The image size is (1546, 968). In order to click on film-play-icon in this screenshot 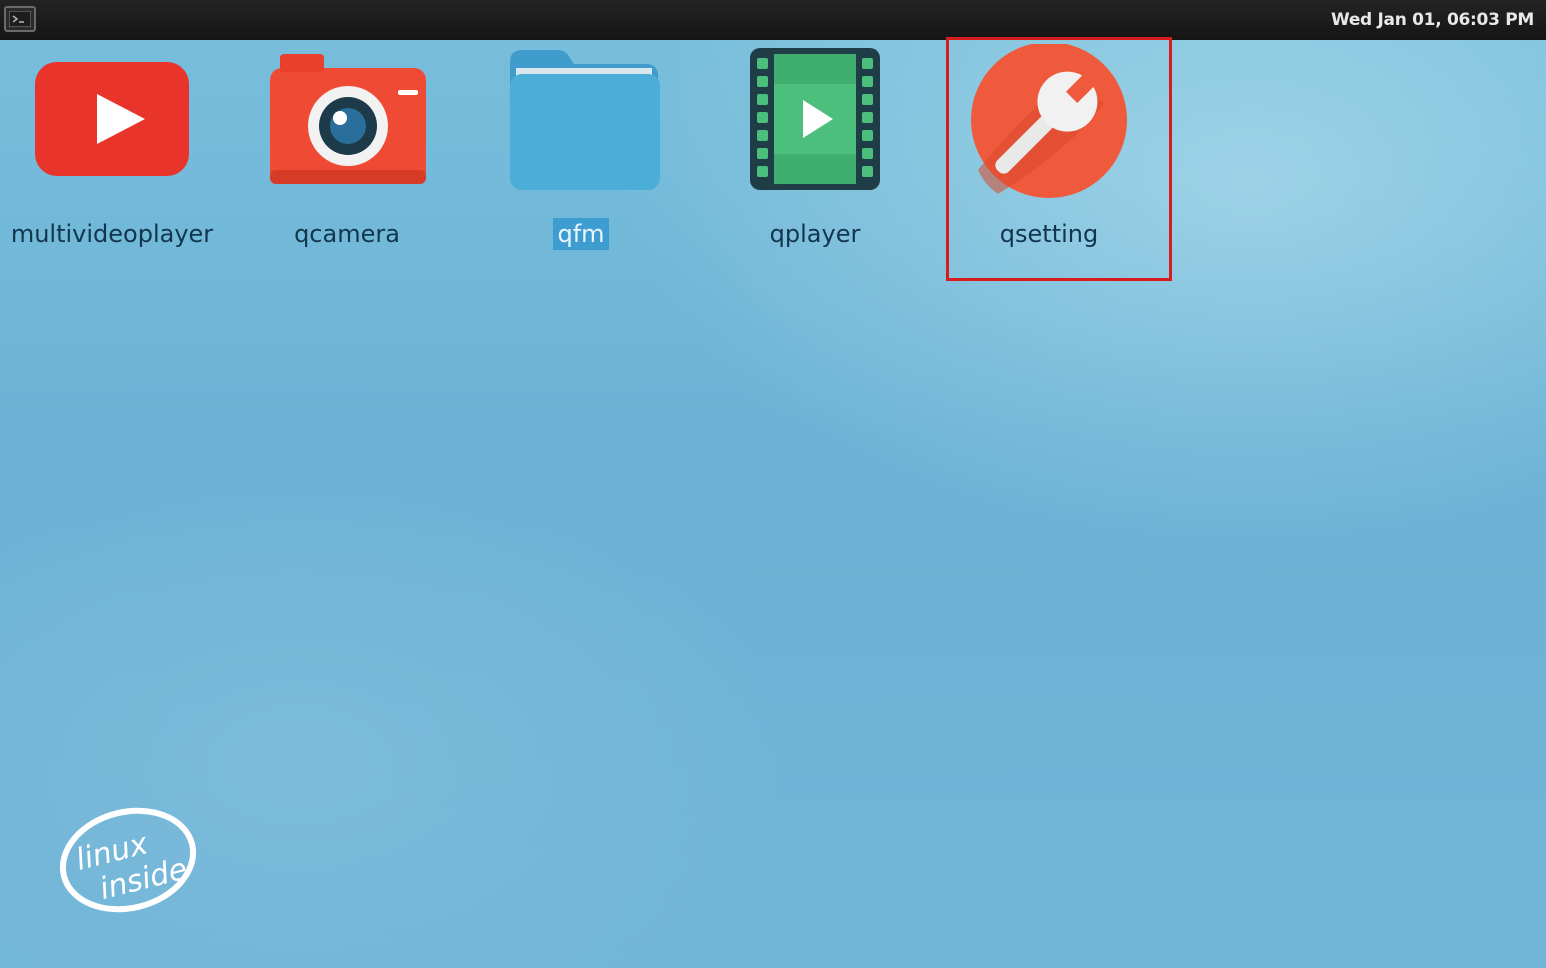, I will do `click(815, 124)`.